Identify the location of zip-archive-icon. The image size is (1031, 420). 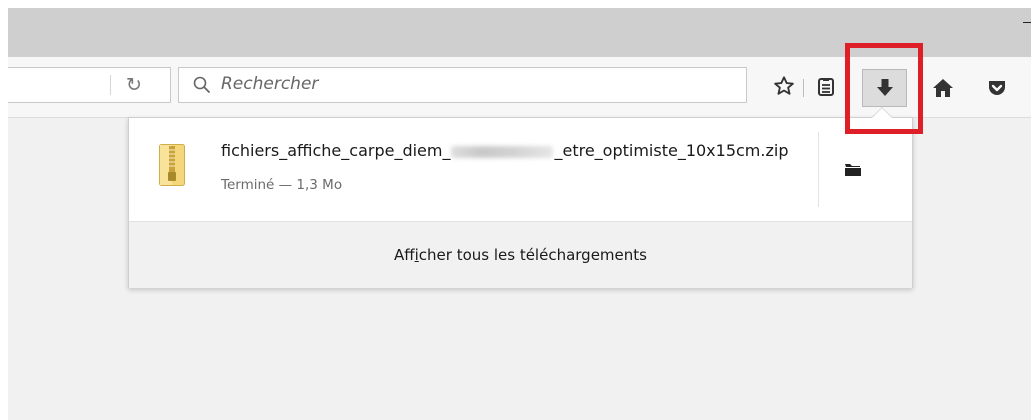
(172, 165).